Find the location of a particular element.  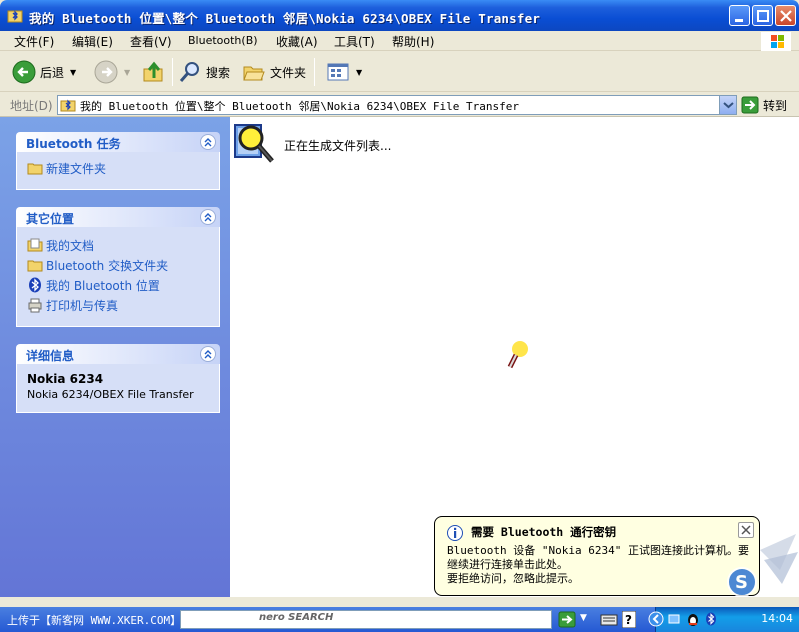

up-button is located at coordinates (154, 72).